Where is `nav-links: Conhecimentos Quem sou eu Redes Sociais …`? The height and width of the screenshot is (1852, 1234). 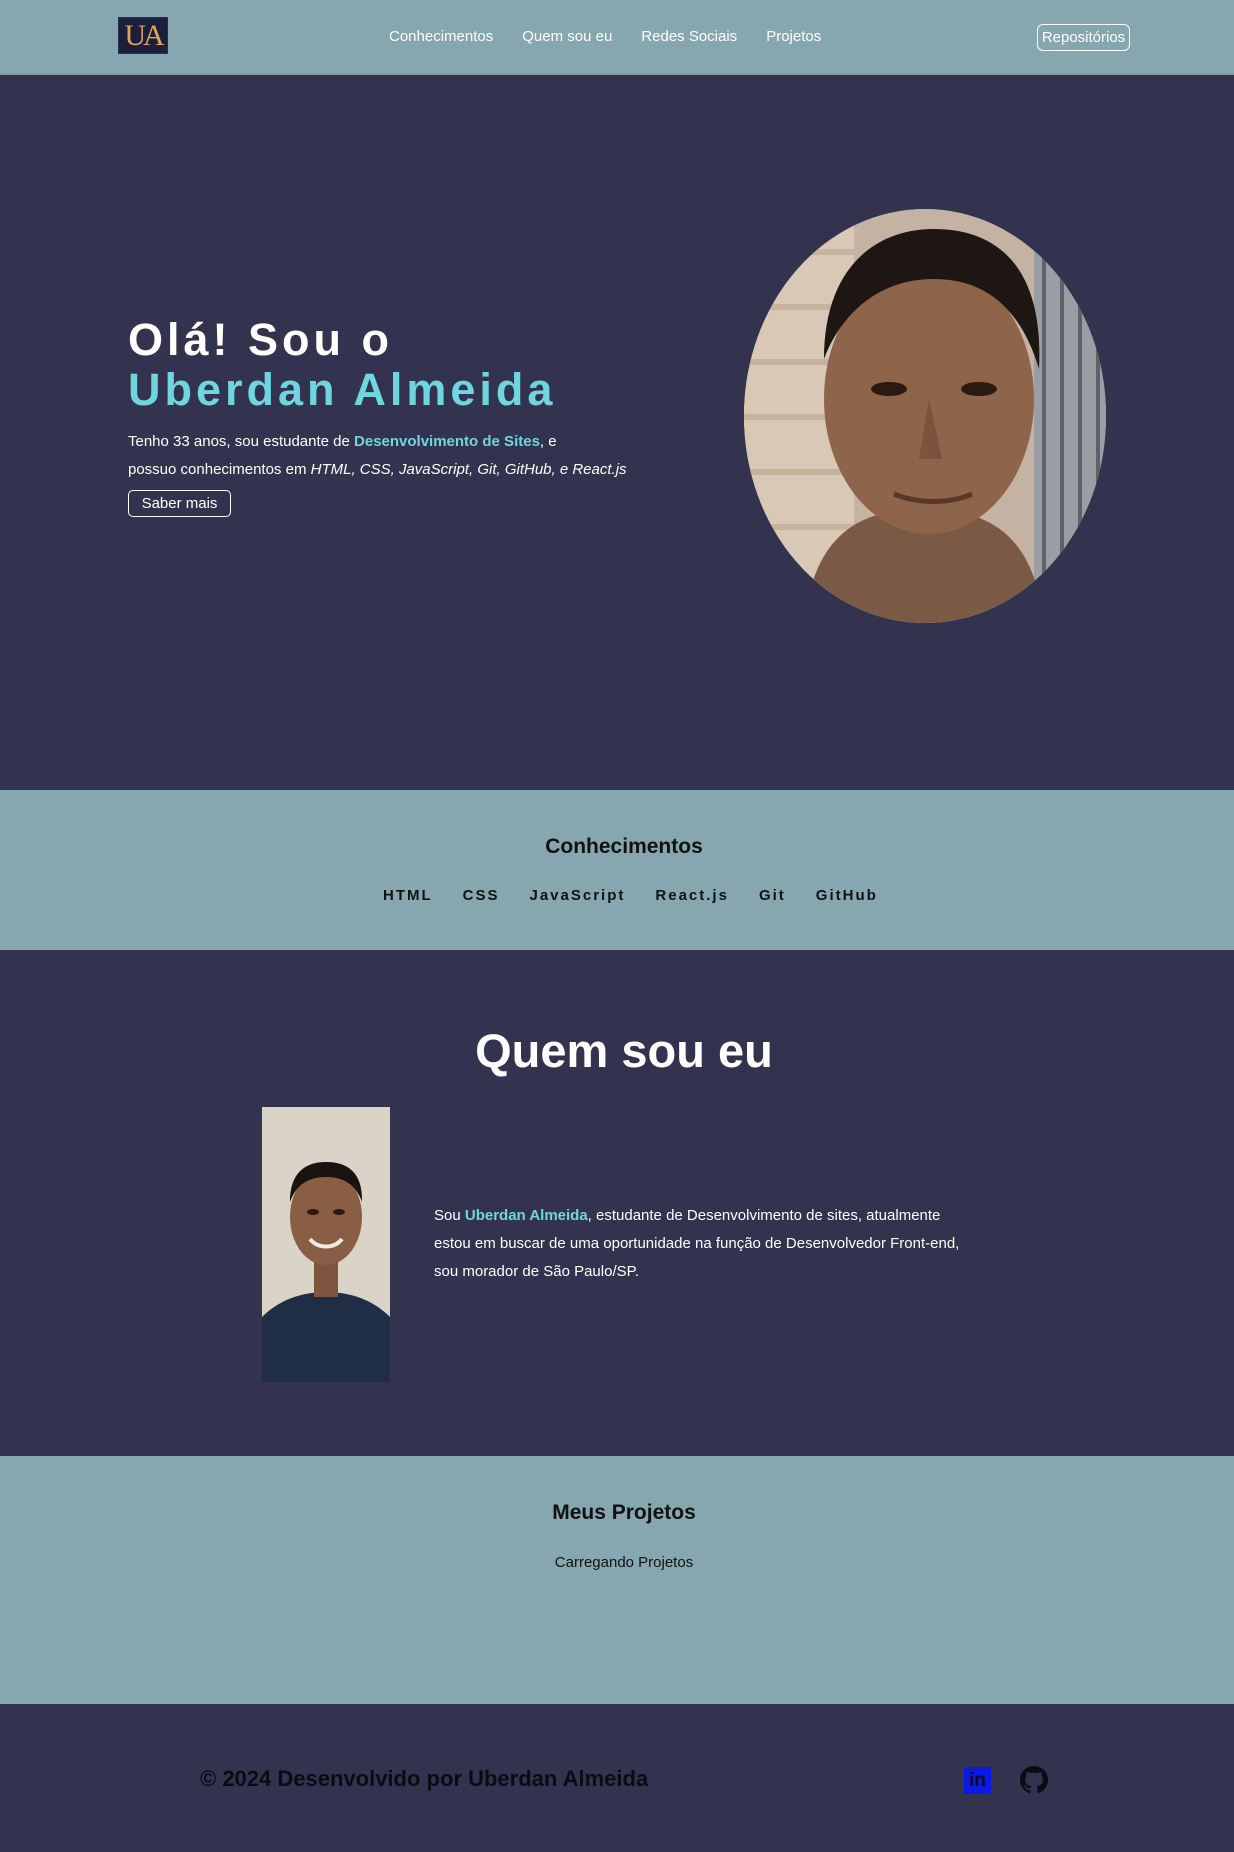
nav-links: Conhecimentos Quem sou eu Redes Sociais … is located at coordinates (619, 36).